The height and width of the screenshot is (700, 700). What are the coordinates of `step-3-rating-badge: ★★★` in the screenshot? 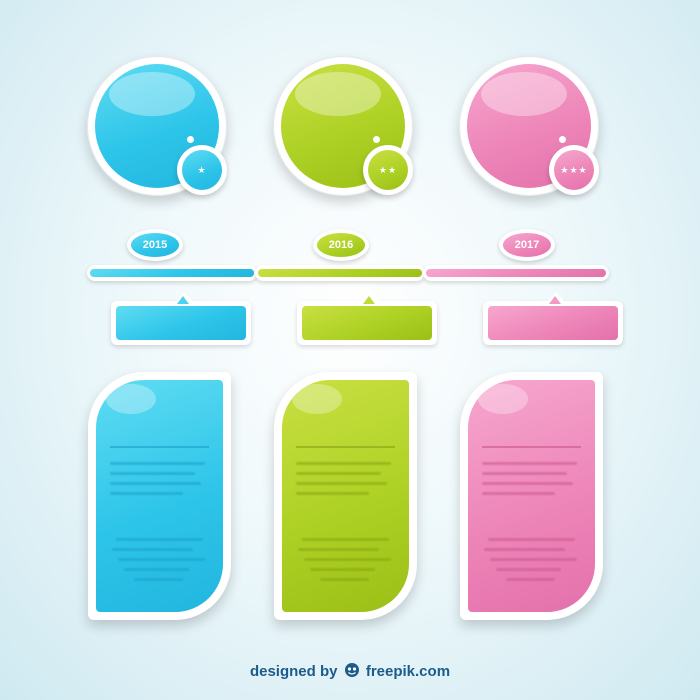 It's located at (574, 170).